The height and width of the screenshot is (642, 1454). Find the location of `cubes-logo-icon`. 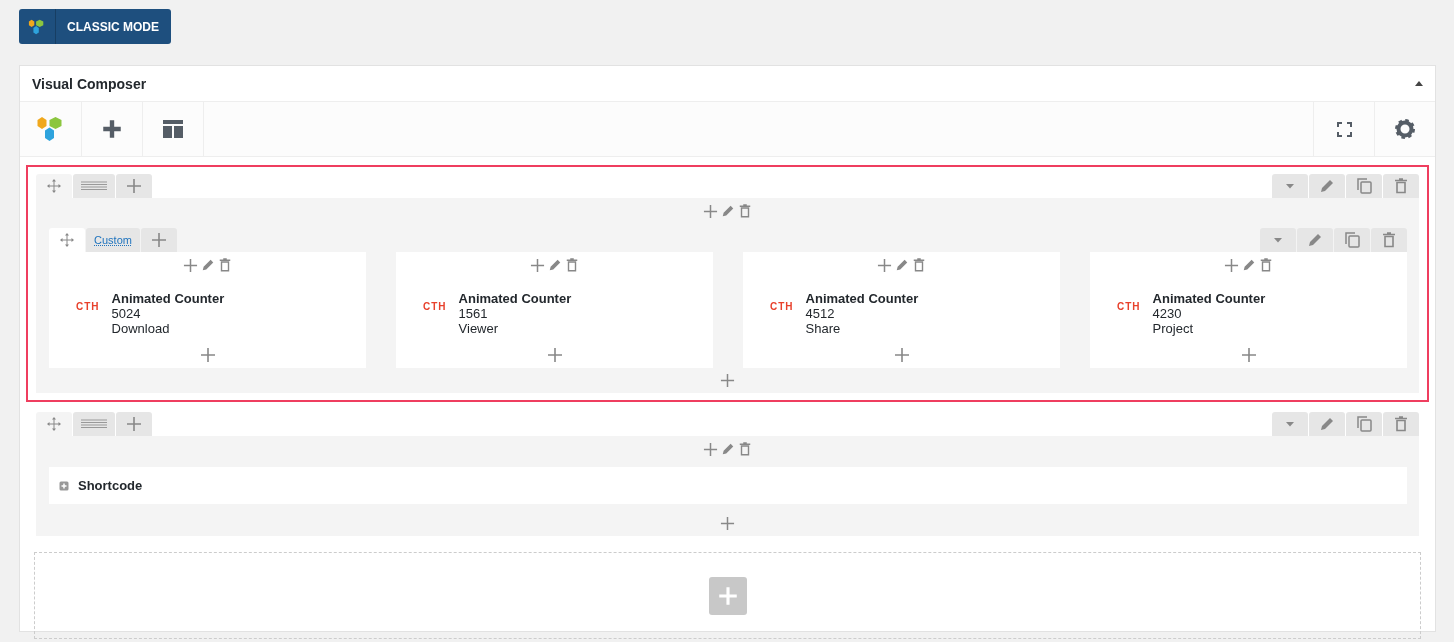

cubes-logo-icon is located at coordinates (37, 26).